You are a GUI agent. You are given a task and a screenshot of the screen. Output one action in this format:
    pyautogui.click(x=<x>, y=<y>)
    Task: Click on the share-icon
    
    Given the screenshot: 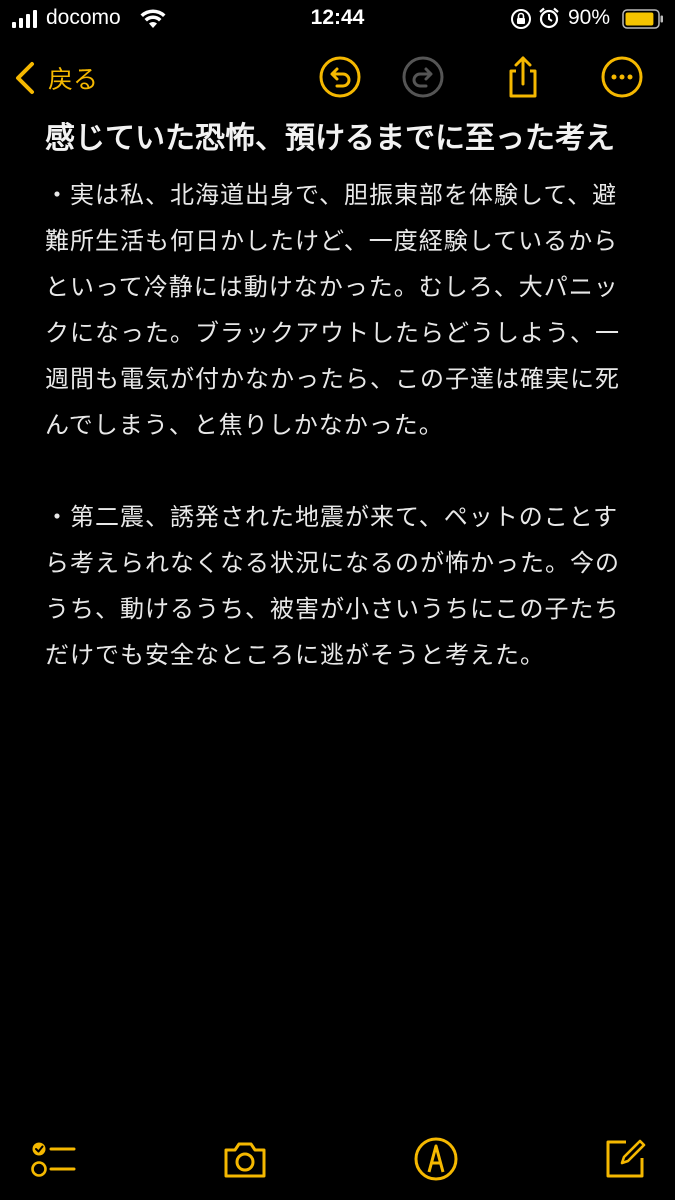 What is the action you would take?
    pyautogui.click(x=523, y=77)
    